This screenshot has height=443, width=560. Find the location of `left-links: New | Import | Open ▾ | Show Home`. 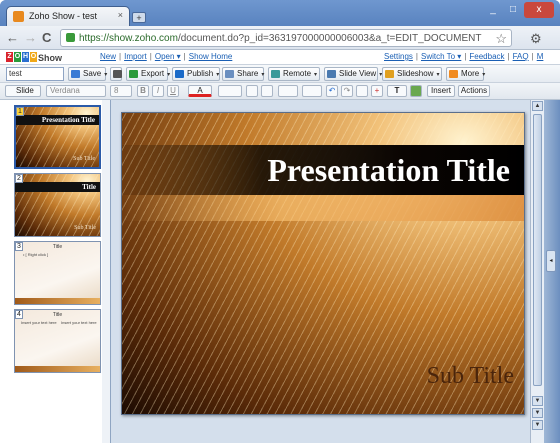

left-links: New | Import | Open ▾ | Show Home is located at coordinates (166, 56).